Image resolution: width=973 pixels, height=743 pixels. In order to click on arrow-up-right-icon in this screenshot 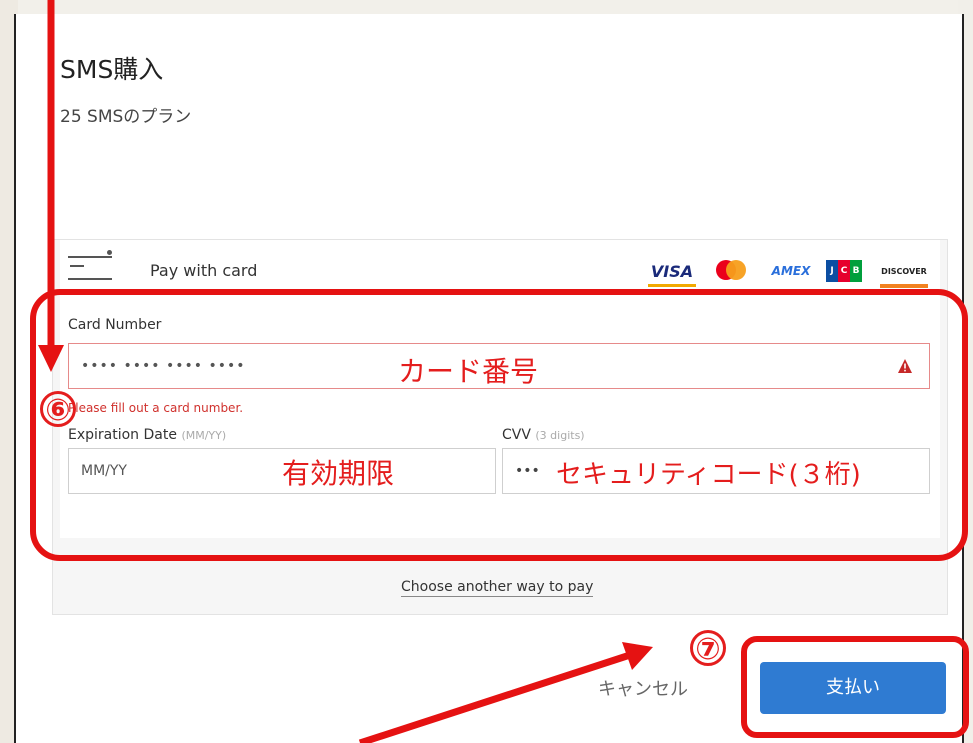, I will do `click(505, 692)`.